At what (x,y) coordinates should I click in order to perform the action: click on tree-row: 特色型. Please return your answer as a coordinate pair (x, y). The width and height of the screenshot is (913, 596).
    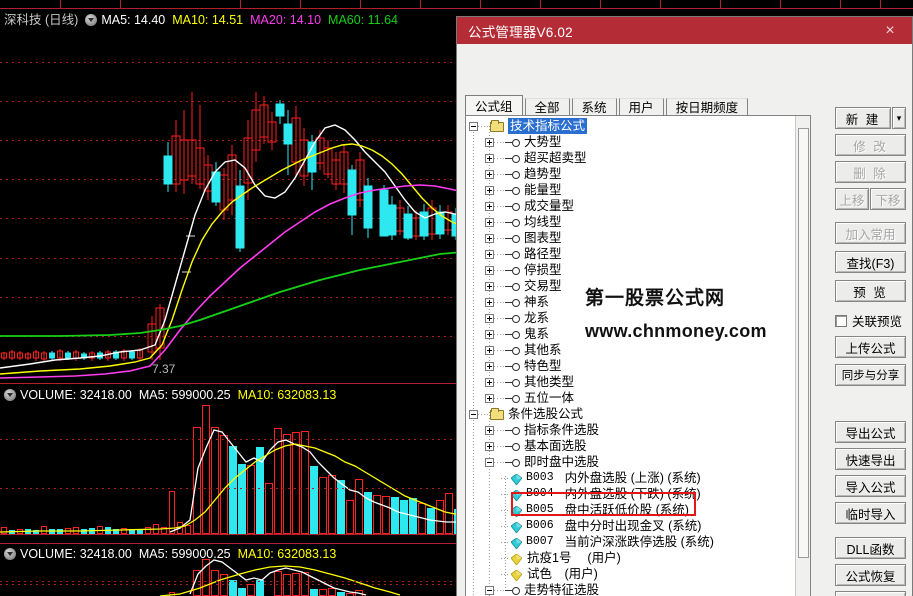
    Looking at the image, I should click on (631, 366).